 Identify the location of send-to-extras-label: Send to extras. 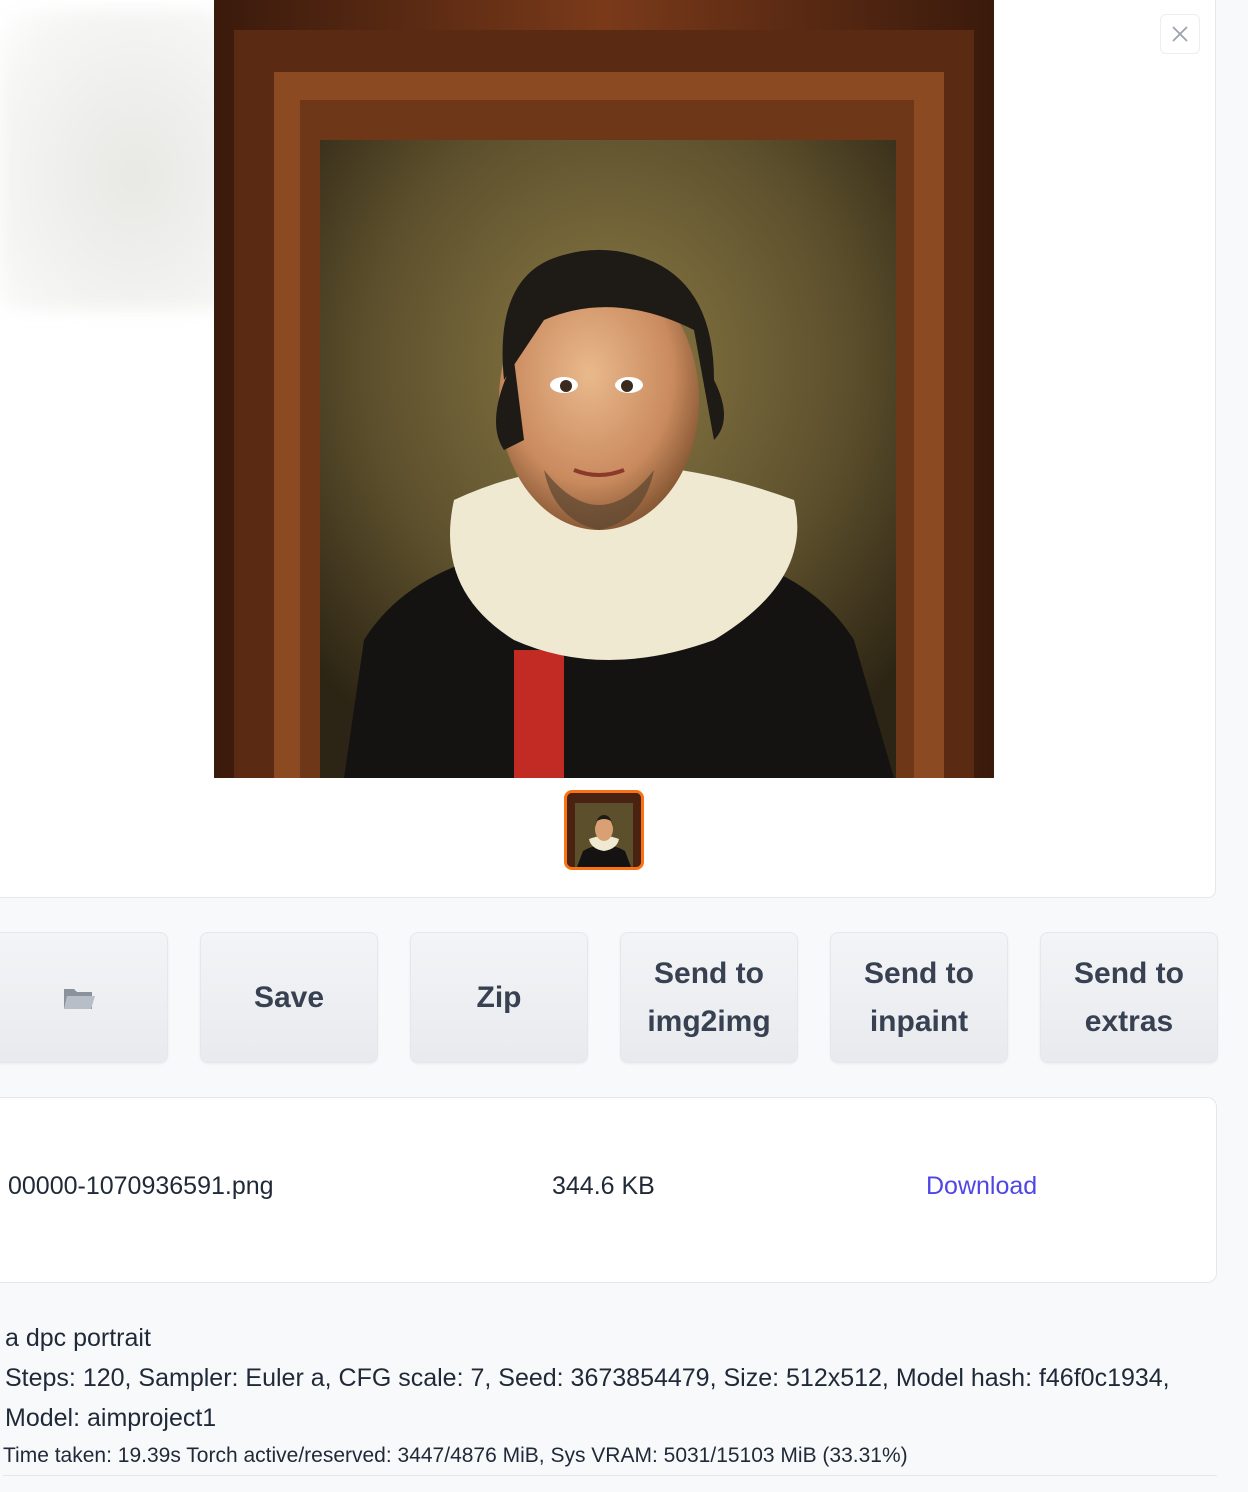
(1129, 997).